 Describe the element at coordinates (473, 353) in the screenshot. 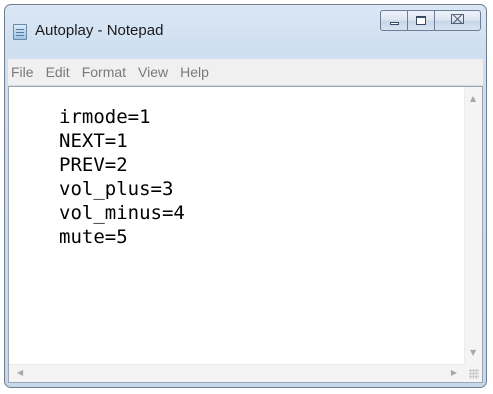

I see `scroll-down-icon: ▼` at that location.